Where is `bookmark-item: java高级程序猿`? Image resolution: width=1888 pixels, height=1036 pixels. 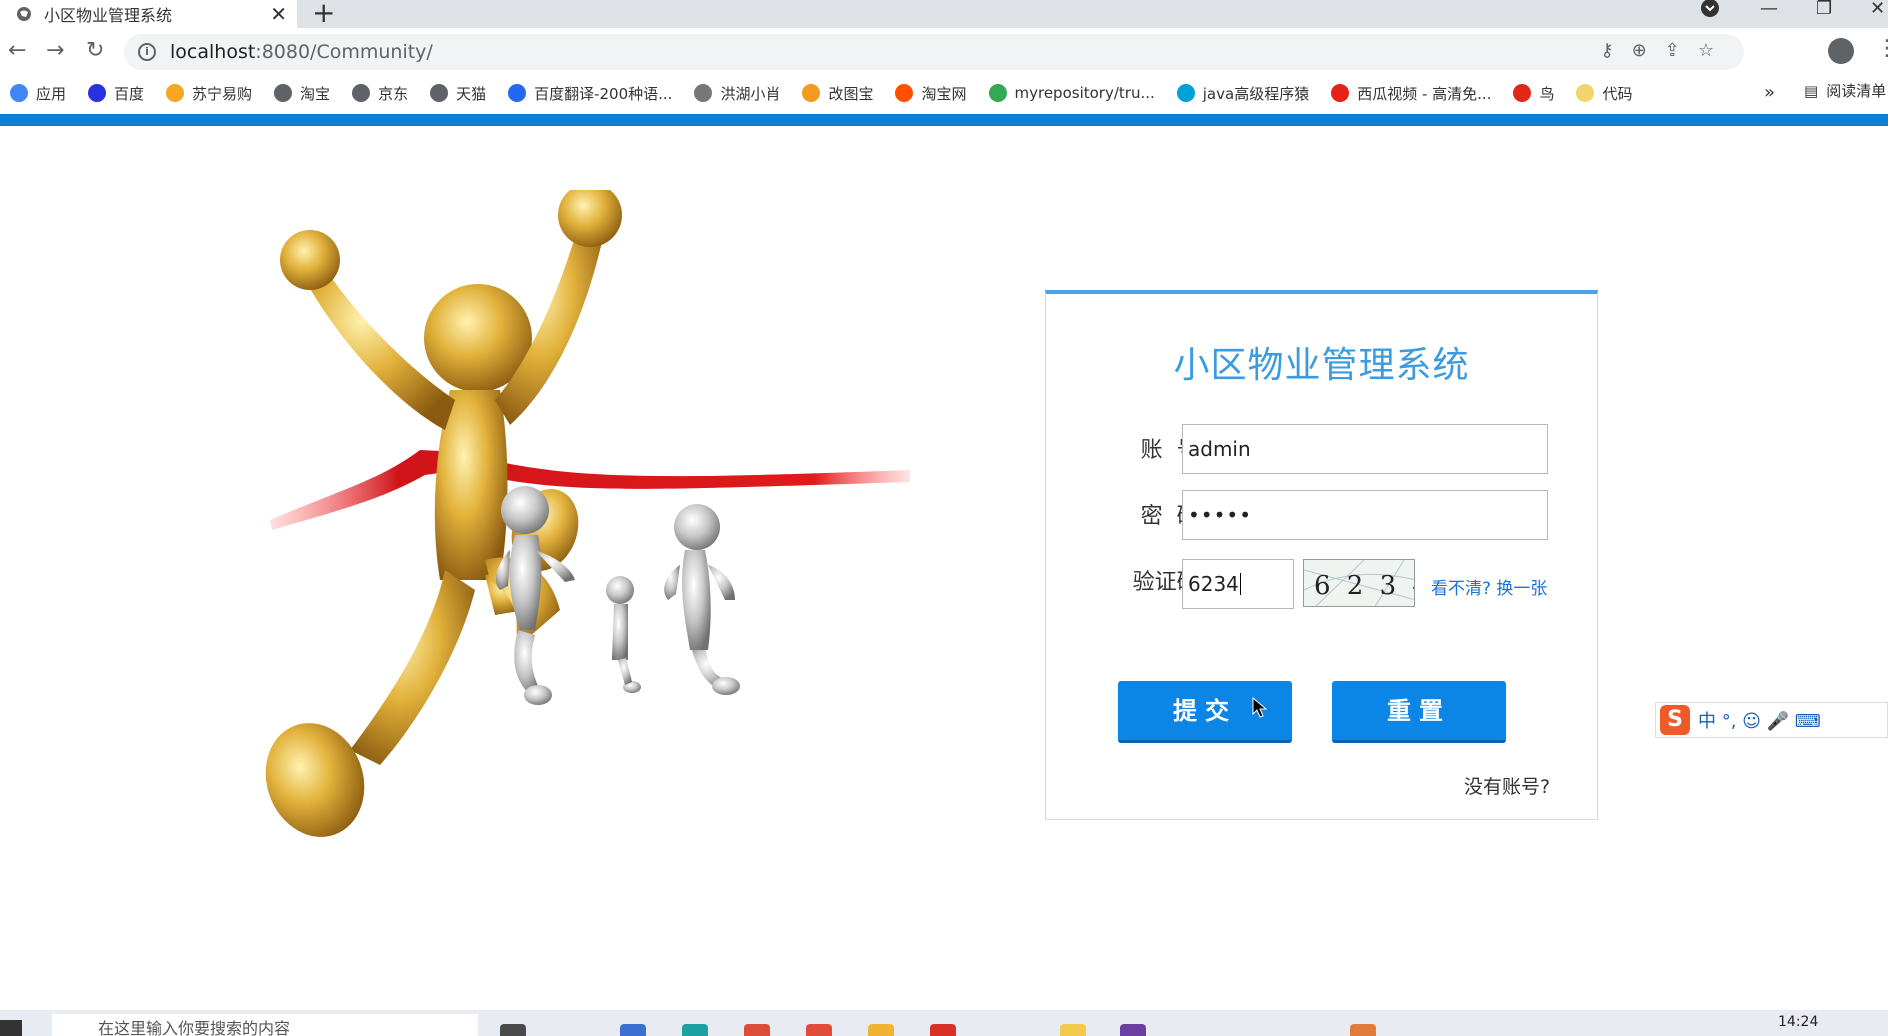 bookmark-item: java高级程序猿 is located at coordinates (1243, 93).